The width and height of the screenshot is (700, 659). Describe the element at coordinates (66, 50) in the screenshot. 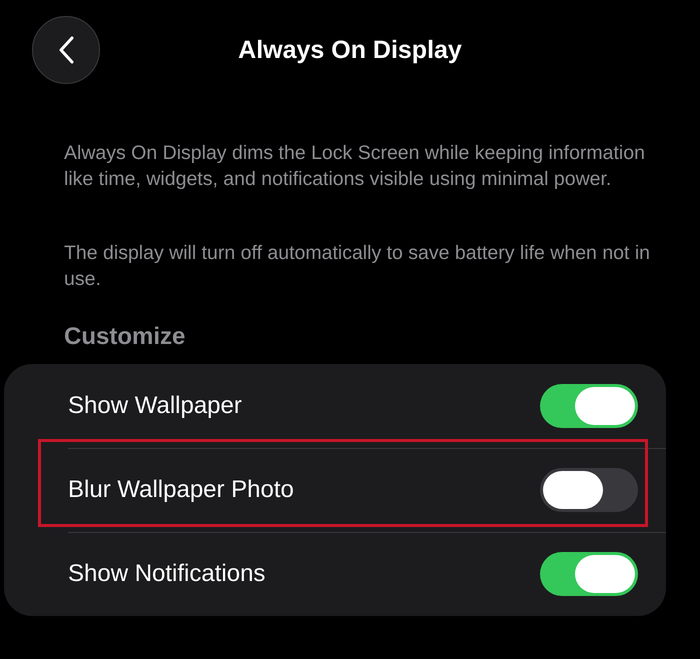

I see `chevron-left-icon` at that location.